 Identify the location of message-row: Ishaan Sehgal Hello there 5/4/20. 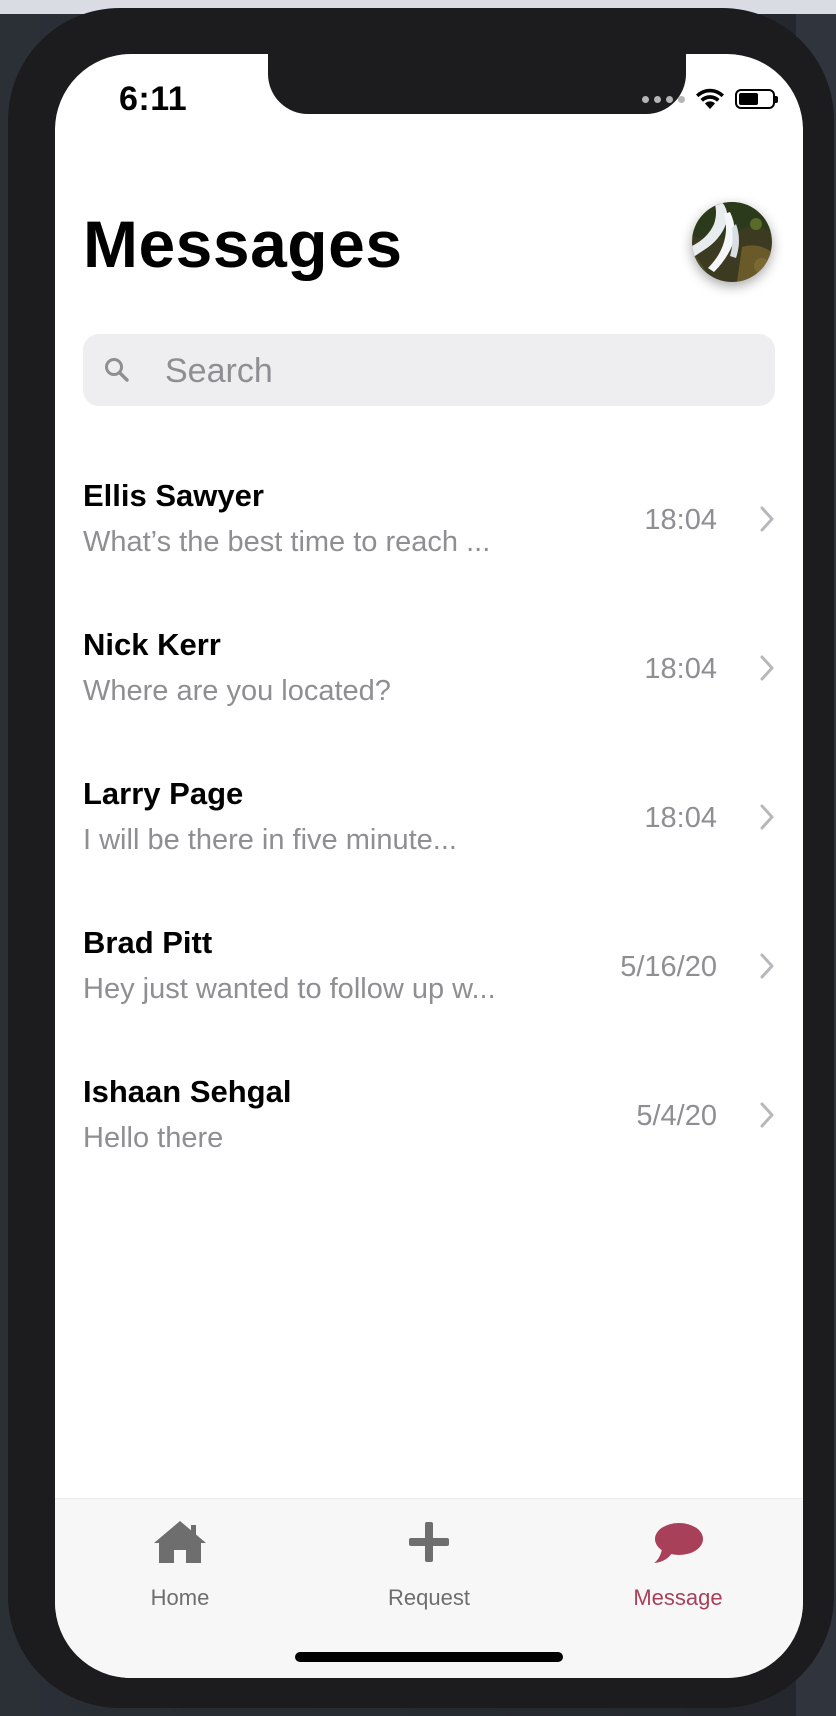
(429, 1134).